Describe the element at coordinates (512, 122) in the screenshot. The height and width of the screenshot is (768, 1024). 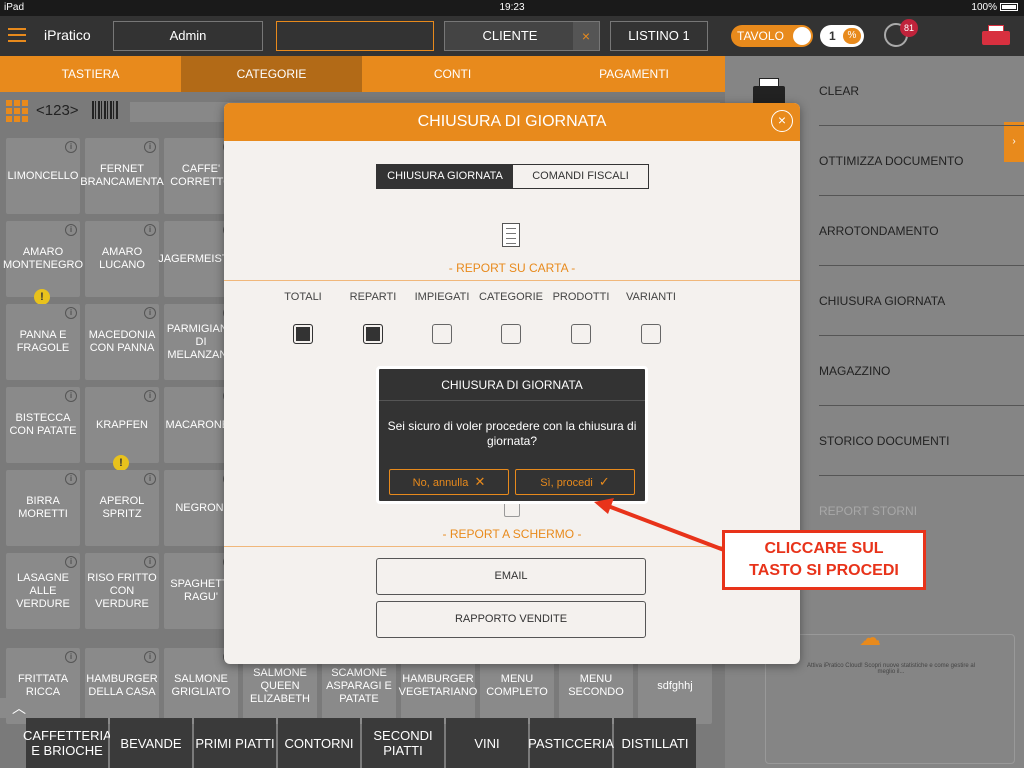
I see `modal-title: CHIUSURA DI GIORNATA` at that location.